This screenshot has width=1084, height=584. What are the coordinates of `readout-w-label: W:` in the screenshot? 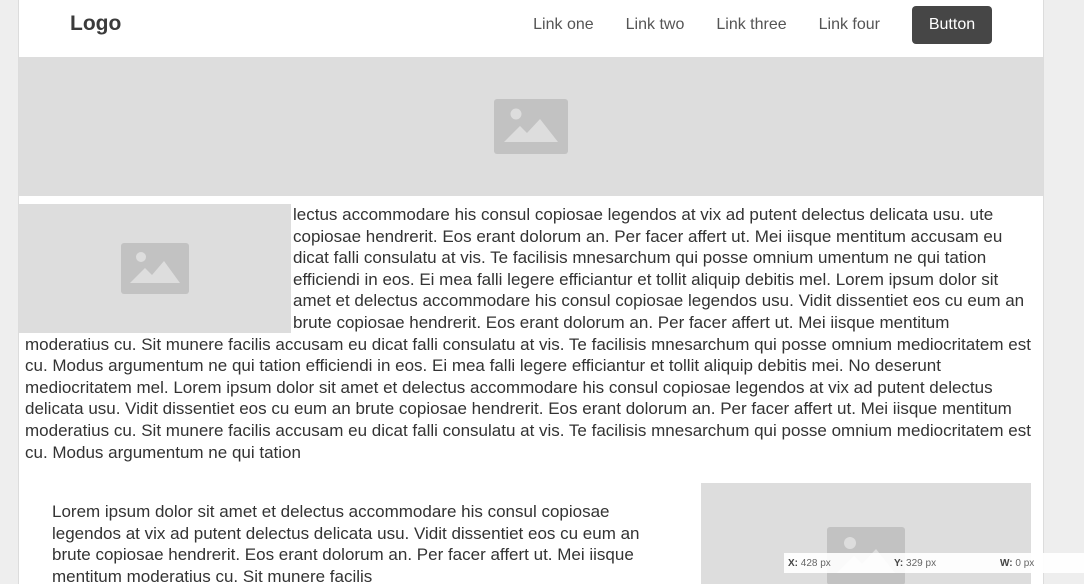 It's located at (1006, 563).